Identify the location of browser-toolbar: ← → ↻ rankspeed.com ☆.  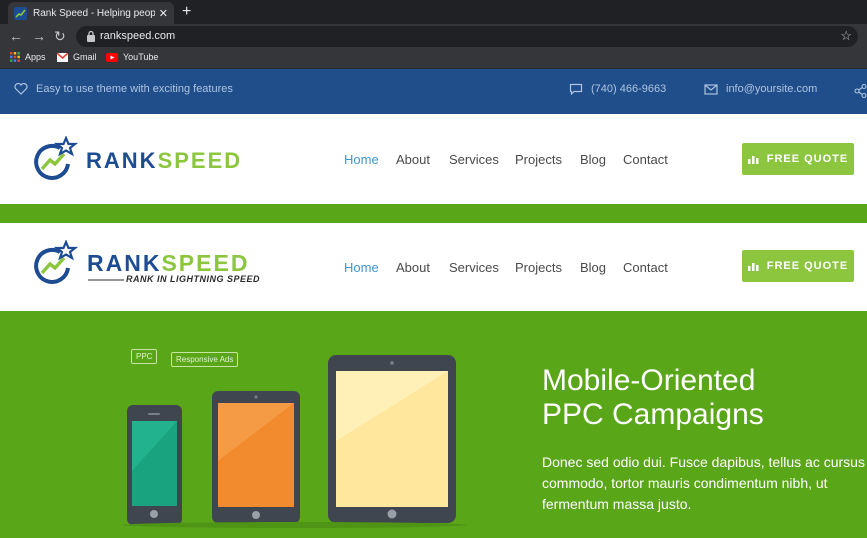
(433, 36).